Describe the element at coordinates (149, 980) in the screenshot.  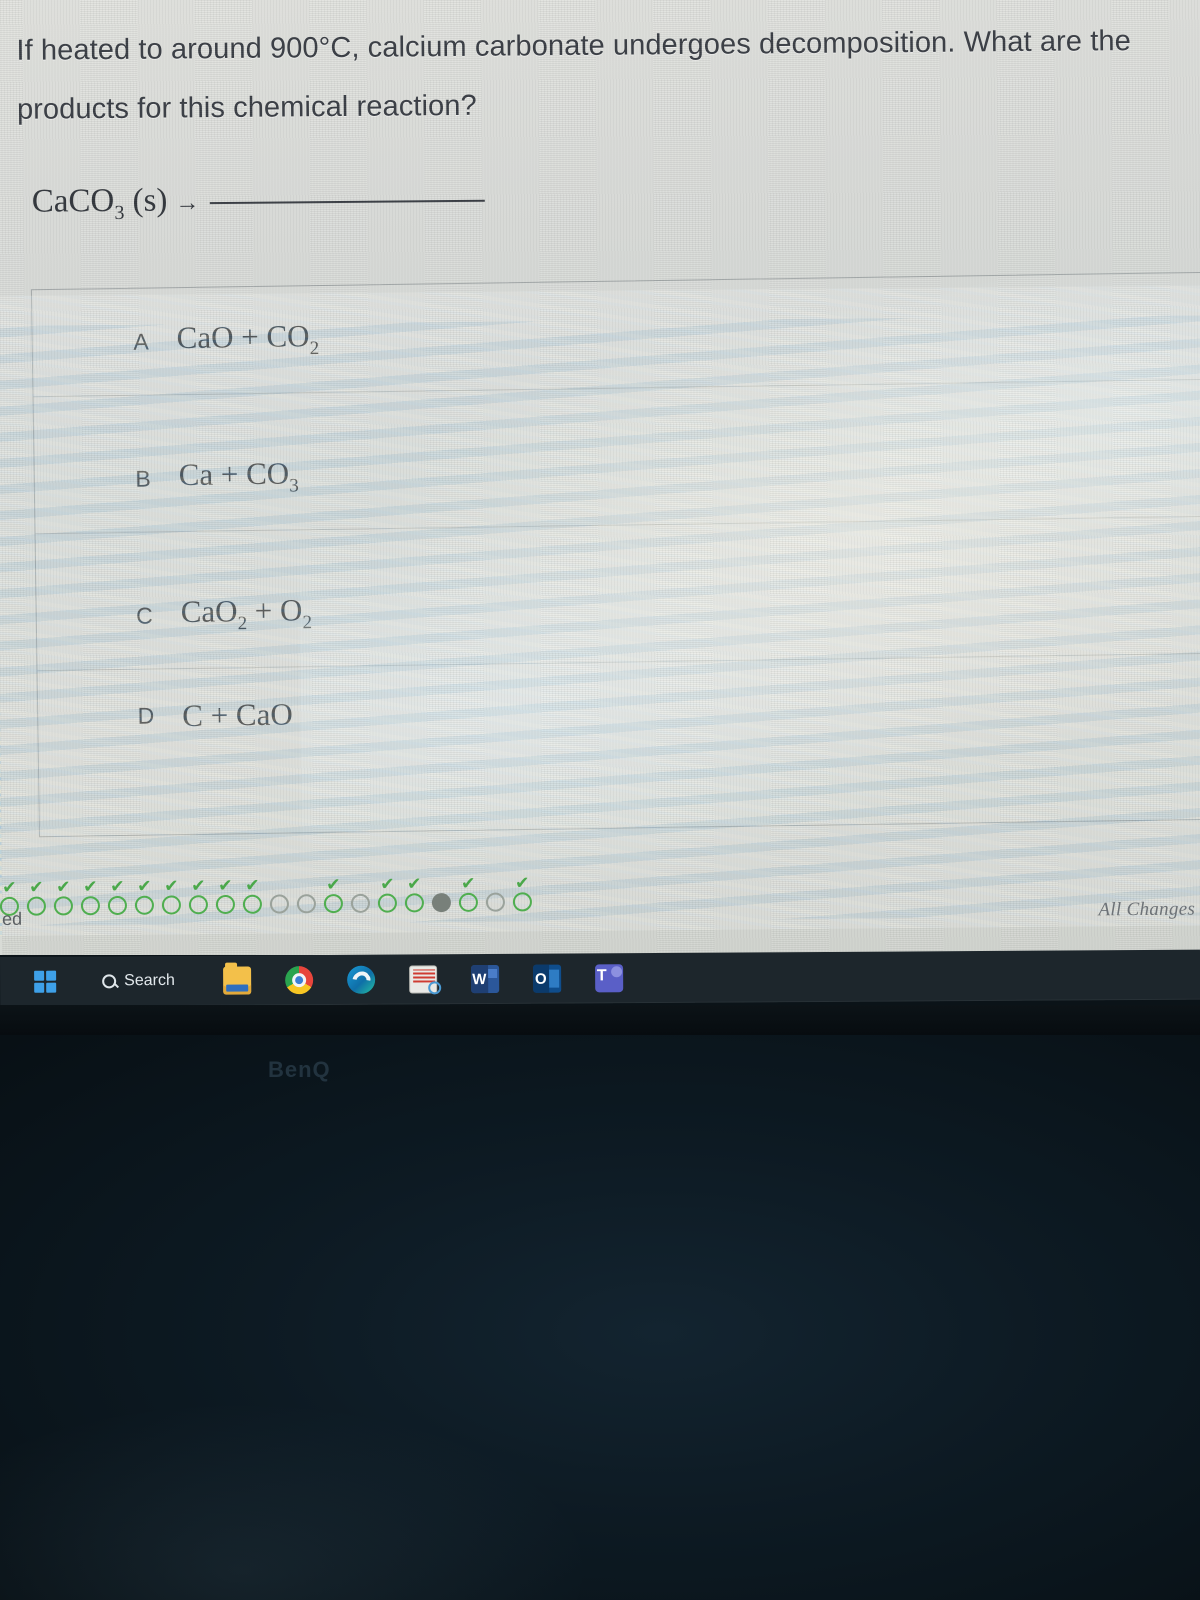
I see `search-label: Search` at that location.